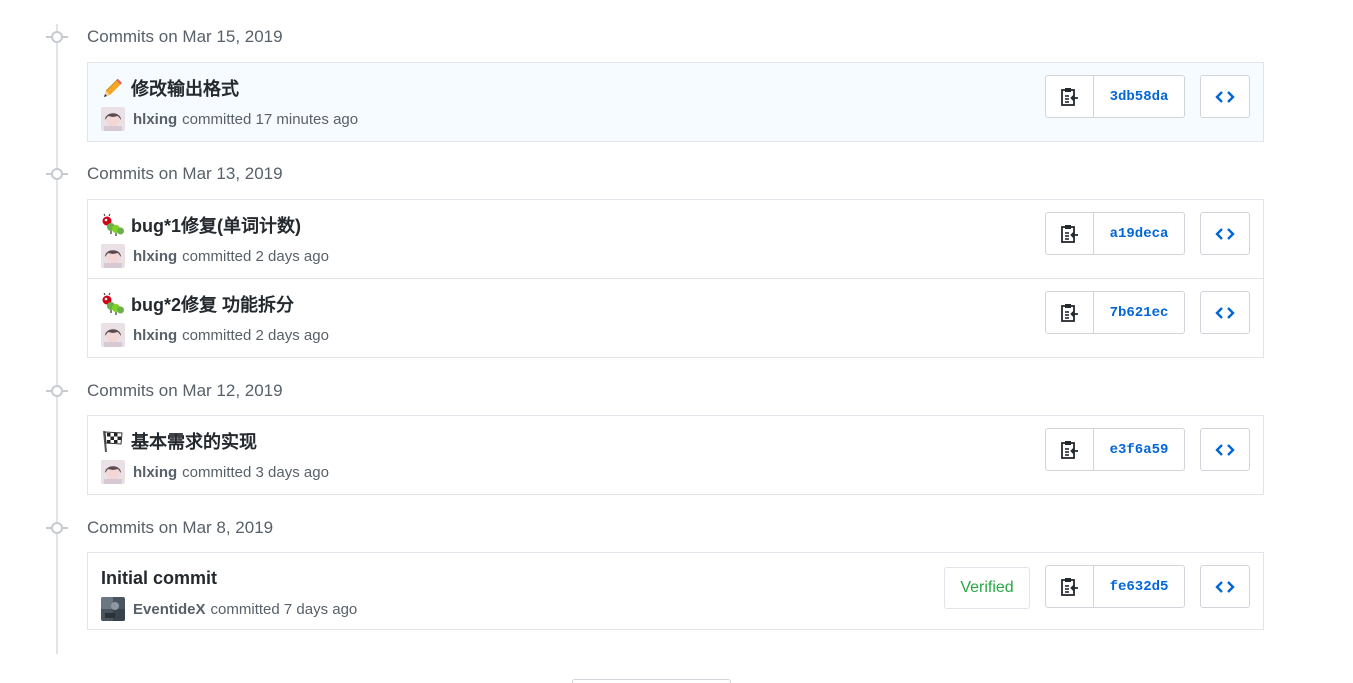 Image resolution: width=1353 pixels, height=683 pixels. Describe the element at coordinates (255, 472) in the screenshot. I see `commit-time: committed 3 days ago` at that location.